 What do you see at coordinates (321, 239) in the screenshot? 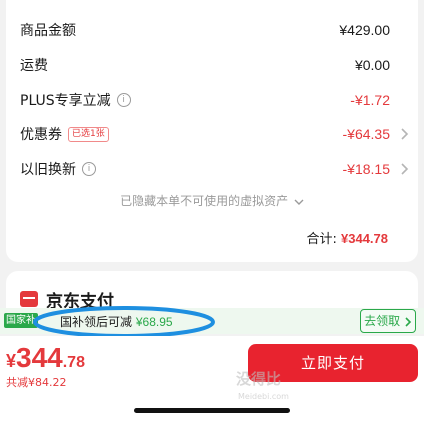
I see `total-label: 合计:` at bounding box center [321, 239].